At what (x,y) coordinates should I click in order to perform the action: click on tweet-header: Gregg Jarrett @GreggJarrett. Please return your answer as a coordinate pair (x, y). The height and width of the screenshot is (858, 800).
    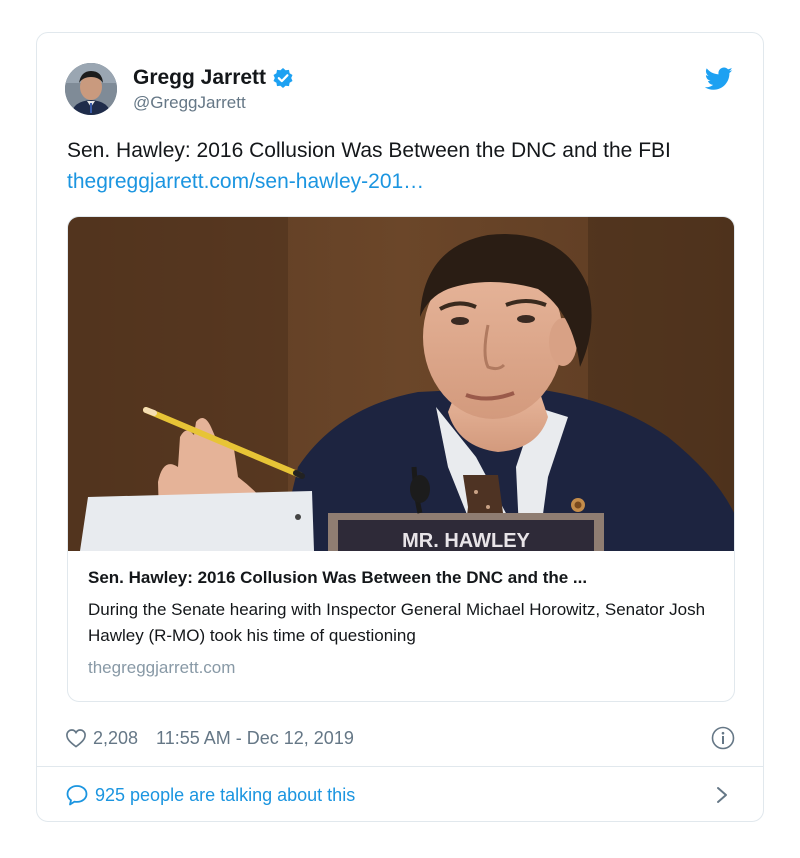
    Looking at the image, I should click on (400, 91).